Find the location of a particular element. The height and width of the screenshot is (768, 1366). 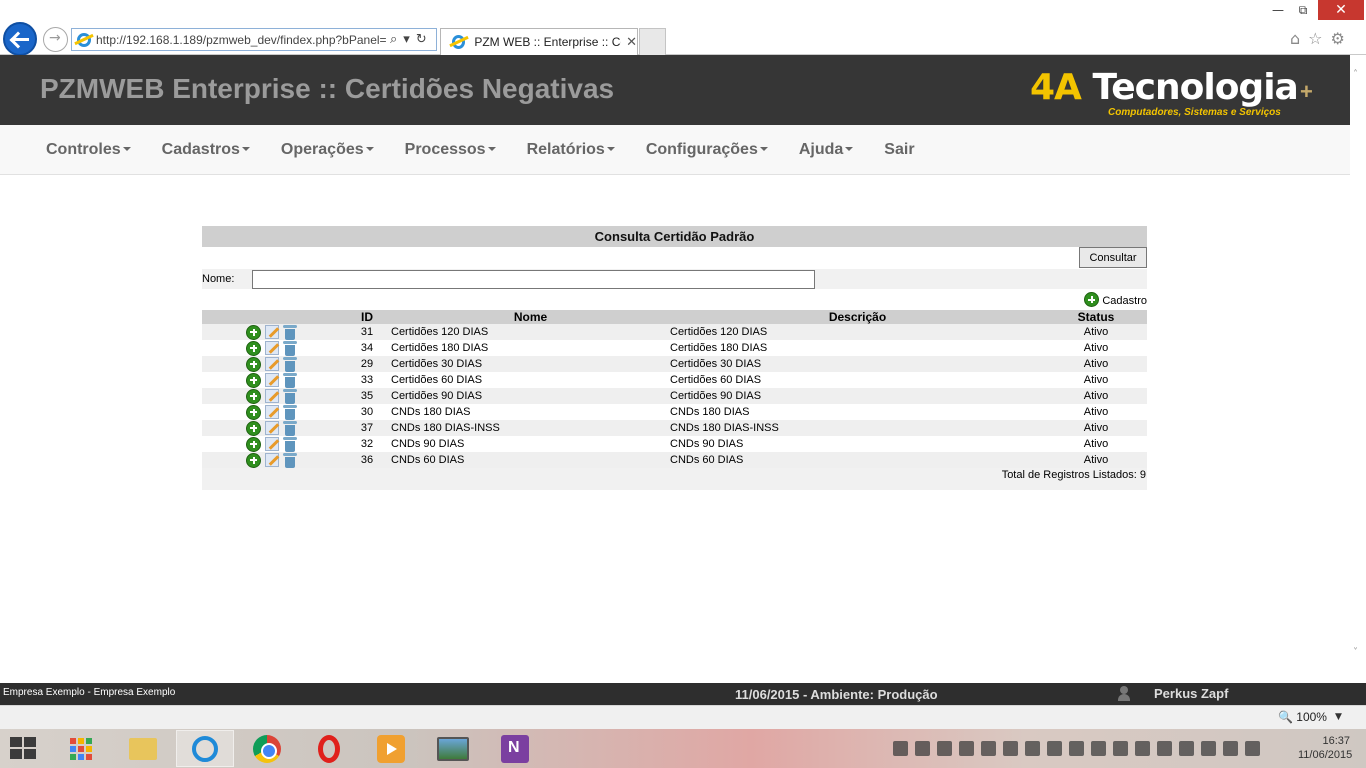

nav-processos: Processos is located at coordinates (450, 150).